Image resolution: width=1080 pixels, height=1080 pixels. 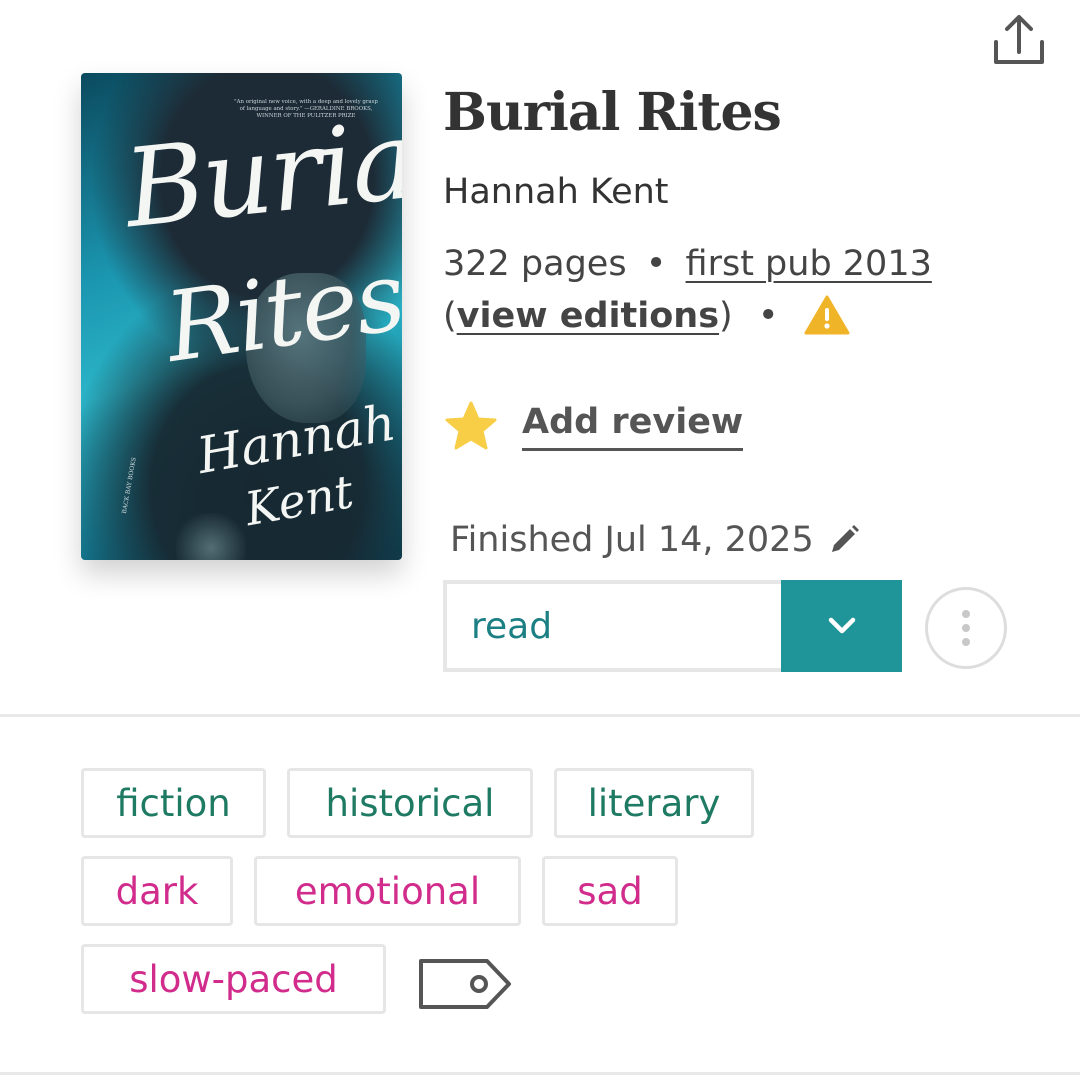 What do you see at coordinates (809, 264) in the screenshot?
I see `first-pub-link: first pub 2013` at bounding box center [809, 264].